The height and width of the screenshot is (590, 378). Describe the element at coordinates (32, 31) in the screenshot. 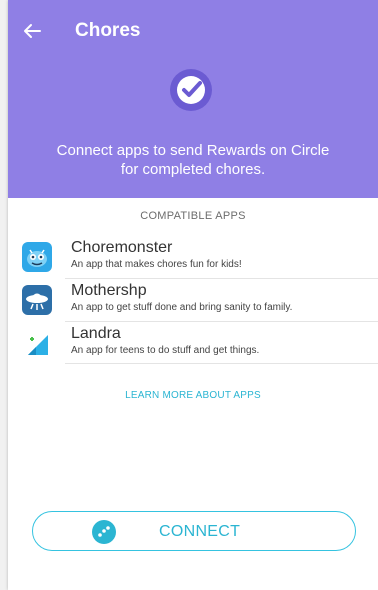

I see `arrow-left-icon` at that location.